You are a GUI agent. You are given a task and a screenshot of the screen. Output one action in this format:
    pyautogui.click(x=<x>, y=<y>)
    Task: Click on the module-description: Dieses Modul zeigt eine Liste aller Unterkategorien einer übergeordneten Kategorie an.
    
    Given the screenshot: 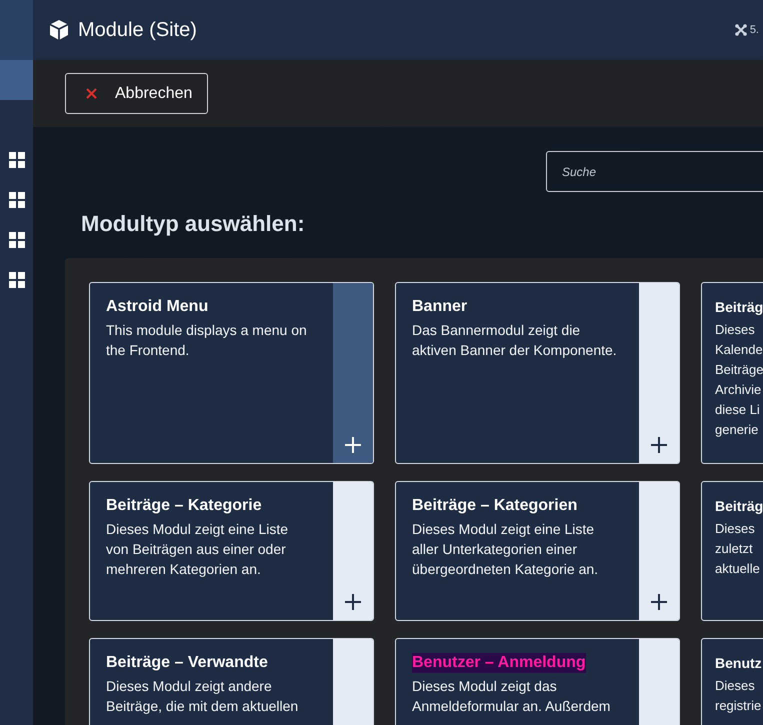 What is the action you would take?
    pyautogui.click(x=506, y=549)
    